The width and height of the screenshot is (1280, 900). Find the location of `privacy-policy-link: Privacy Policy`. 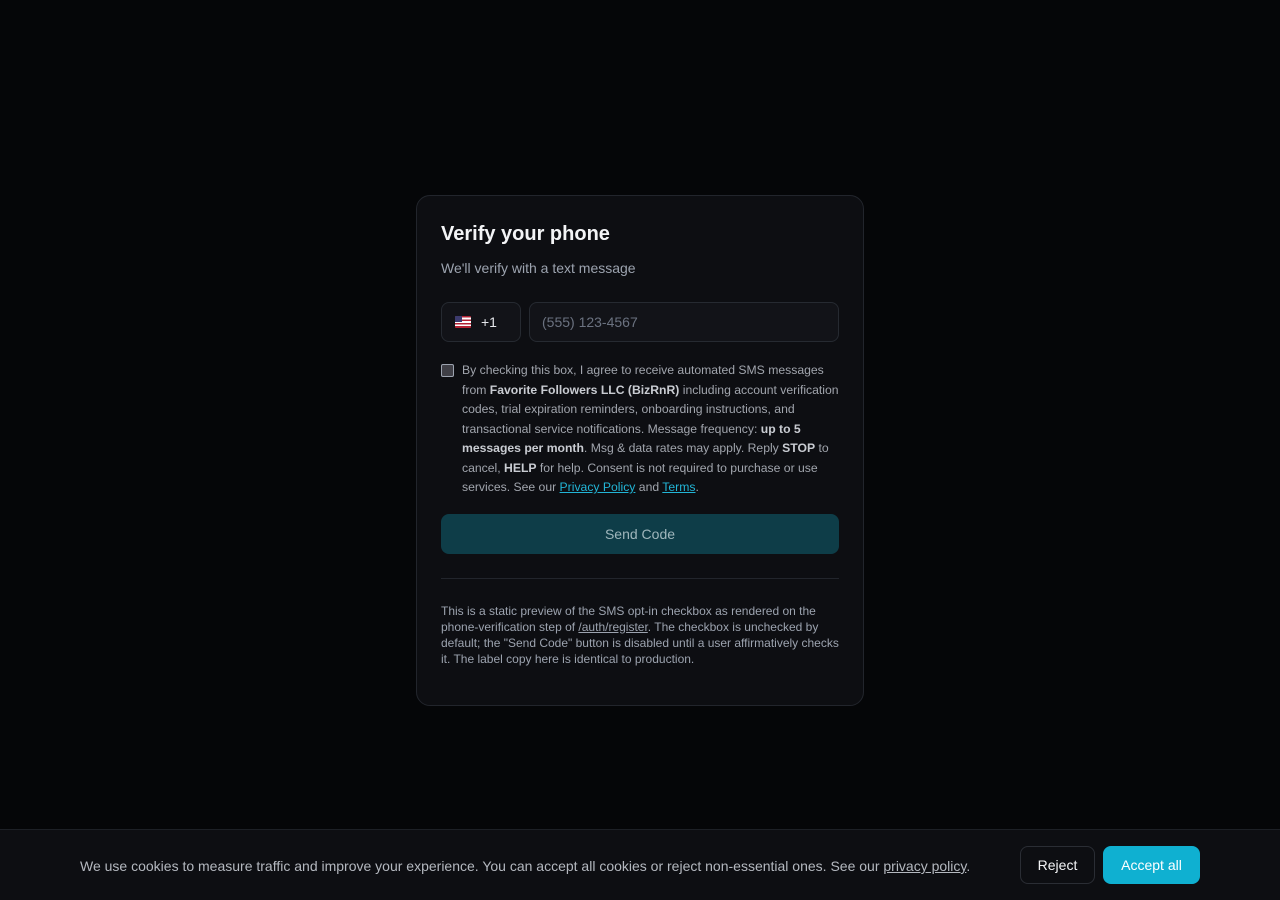

privacy-policy-link: Privacy Policy is located at coordinates (598, 487).